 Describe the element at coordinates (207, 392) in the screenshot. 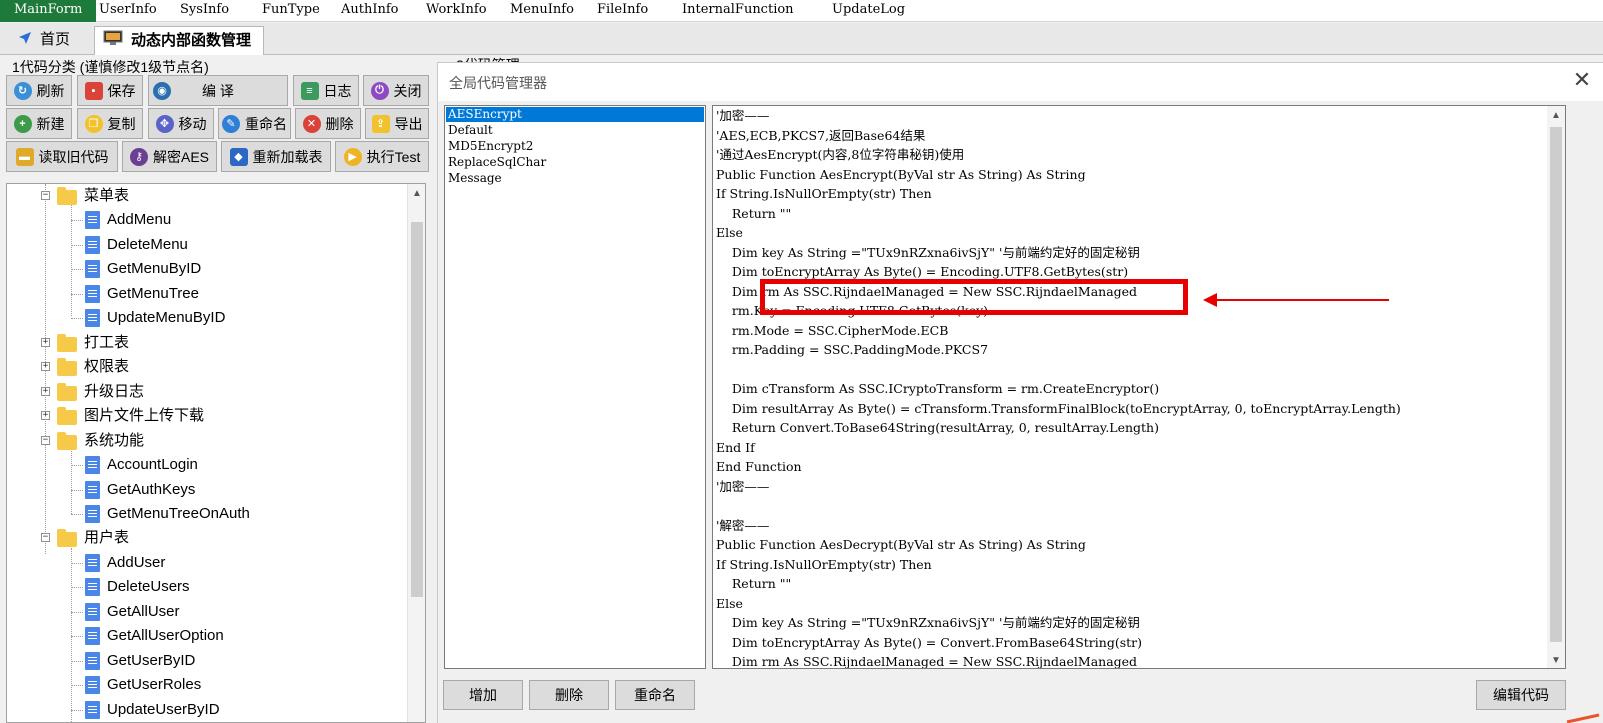

I see `tree-folder-upgrade-log: + 升级日志` at that location.